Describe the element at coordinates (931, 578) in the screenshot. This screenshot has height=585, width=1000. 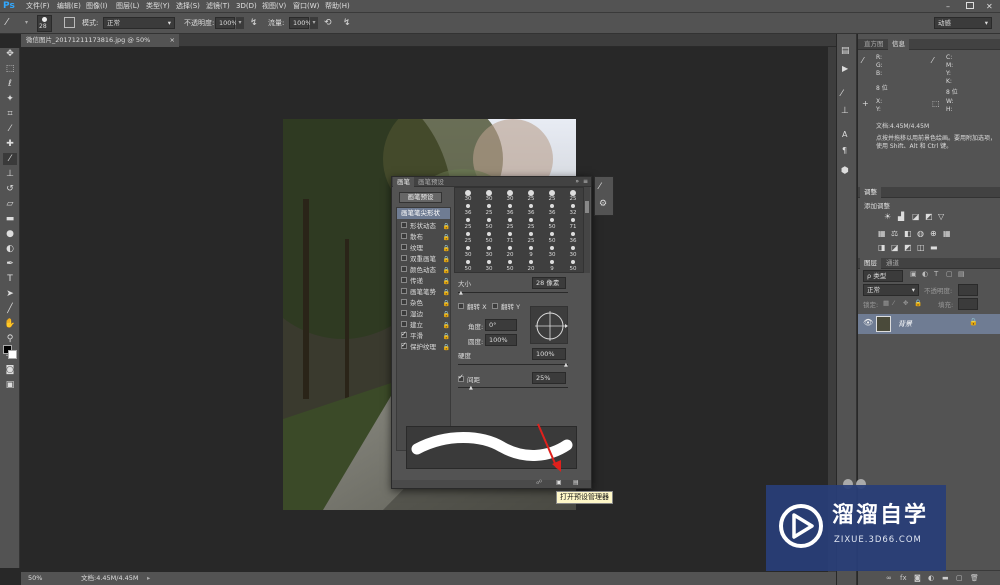
I see `adjustment-layer-icon: ◐` at that location.